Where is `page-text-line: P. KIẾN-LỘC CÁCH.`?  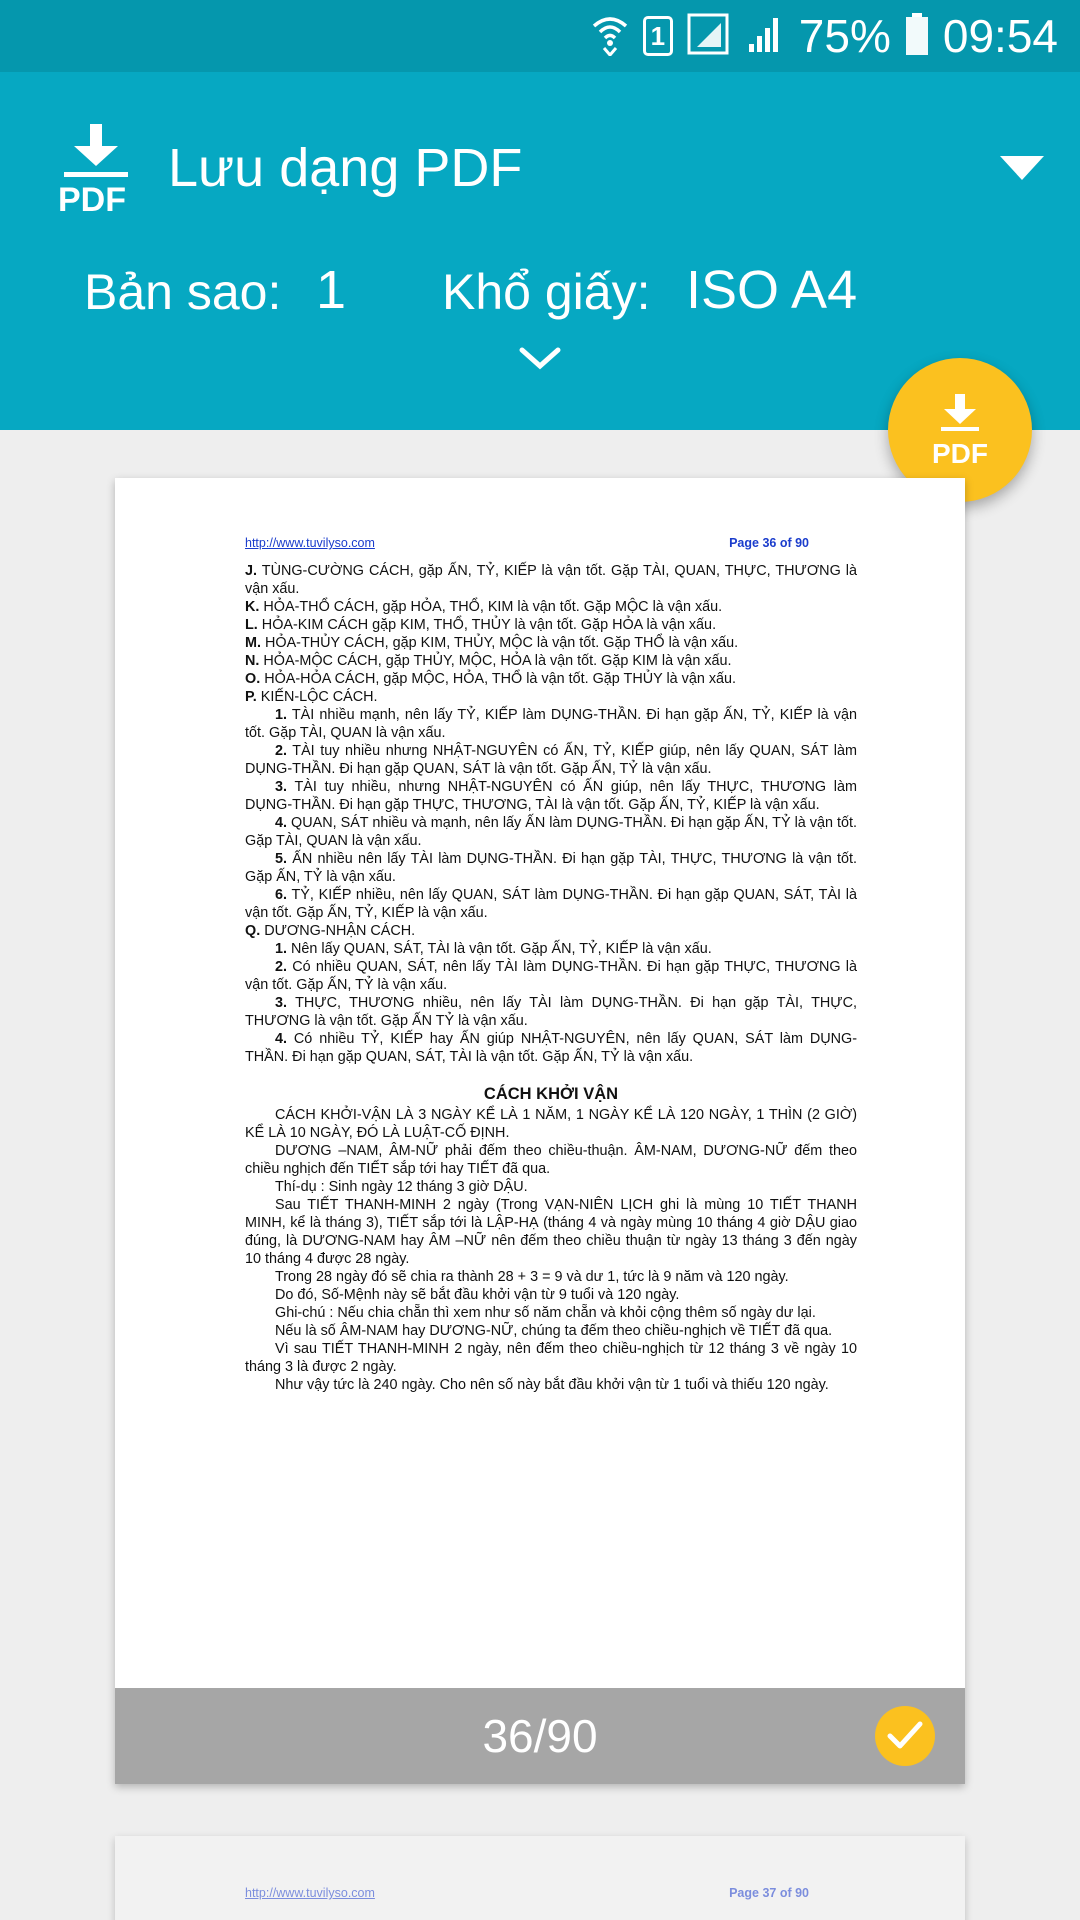 page-text-line: P. KIẾN-LỘC CÁCH. is located at coordinates (551, 697).